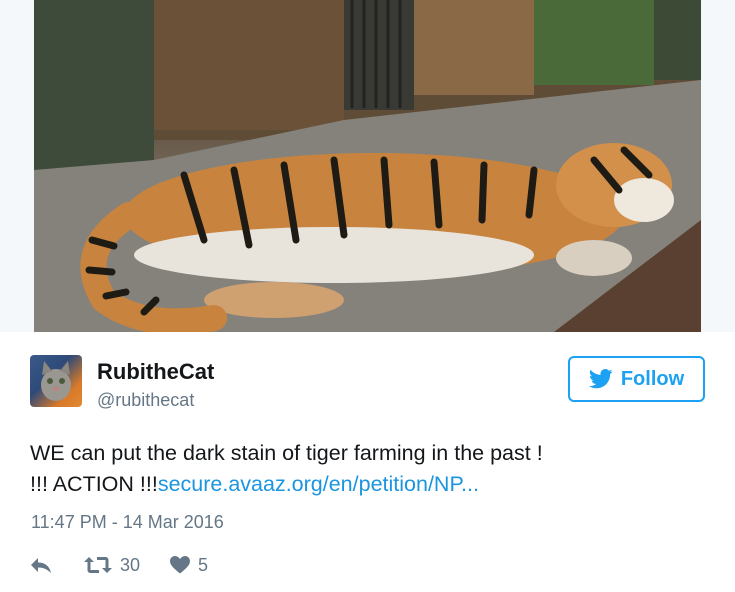 The height and width of the screenshot is (592, 735). I want to click on tweet-actions: 30 5, so click(119, 565).